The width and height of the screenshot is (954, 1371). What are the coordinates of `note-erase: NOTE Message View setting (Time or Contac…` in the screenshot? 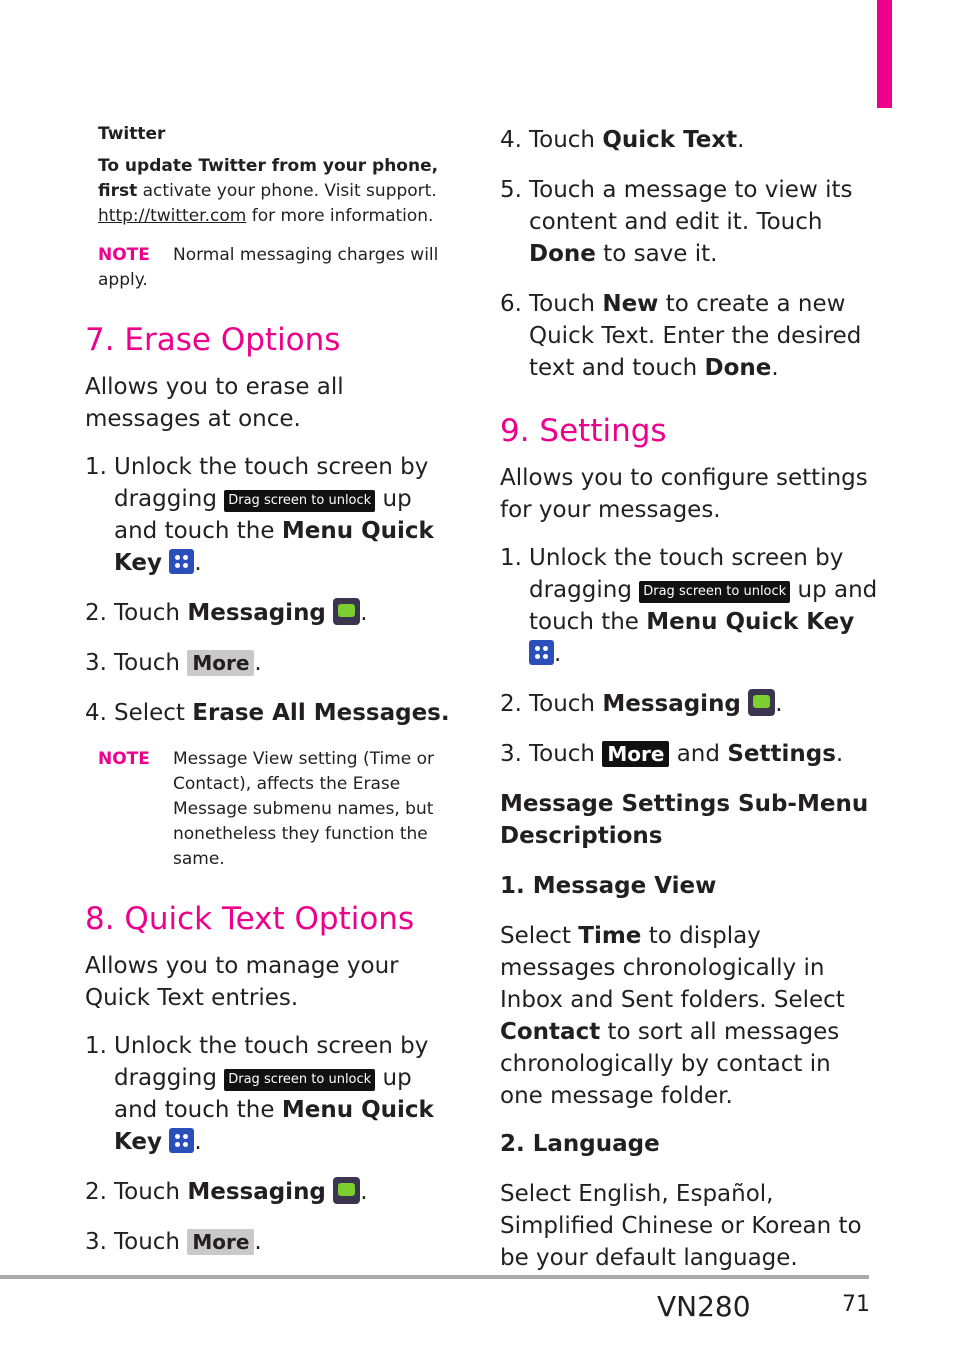 It's located at (266, 809).